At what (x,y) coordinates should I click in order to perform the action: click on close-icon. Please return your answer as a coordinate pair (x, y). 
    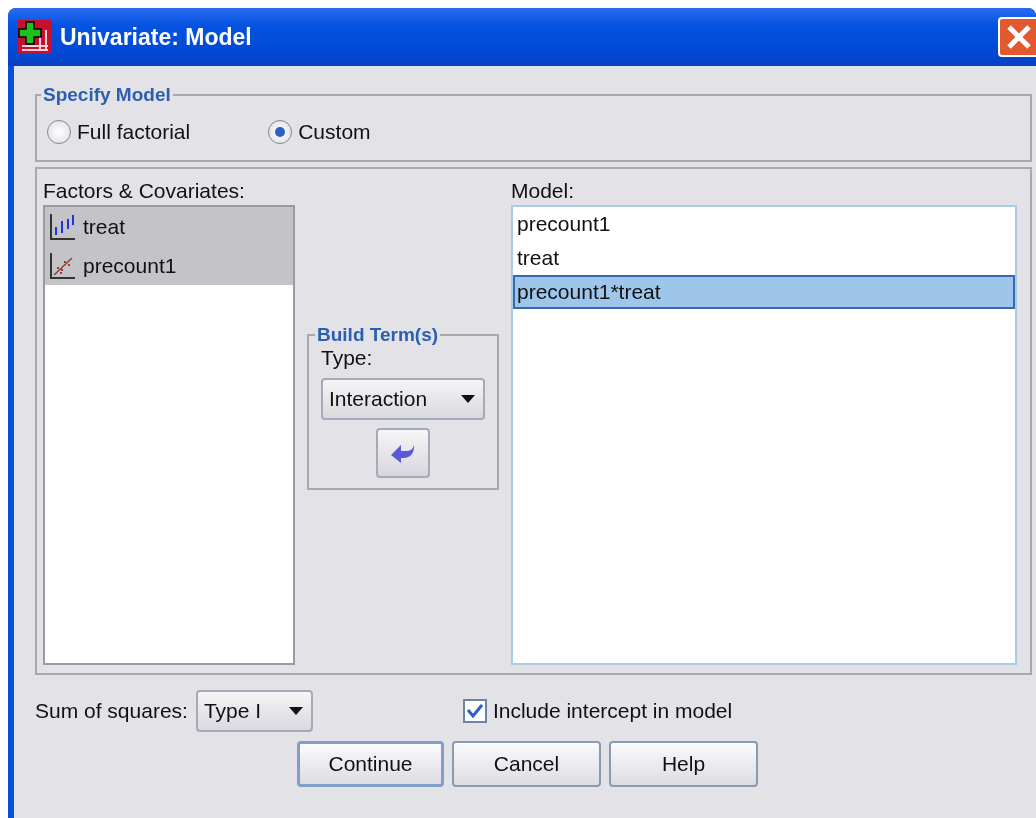
    Looking at the image, I should click on (1019, 37).